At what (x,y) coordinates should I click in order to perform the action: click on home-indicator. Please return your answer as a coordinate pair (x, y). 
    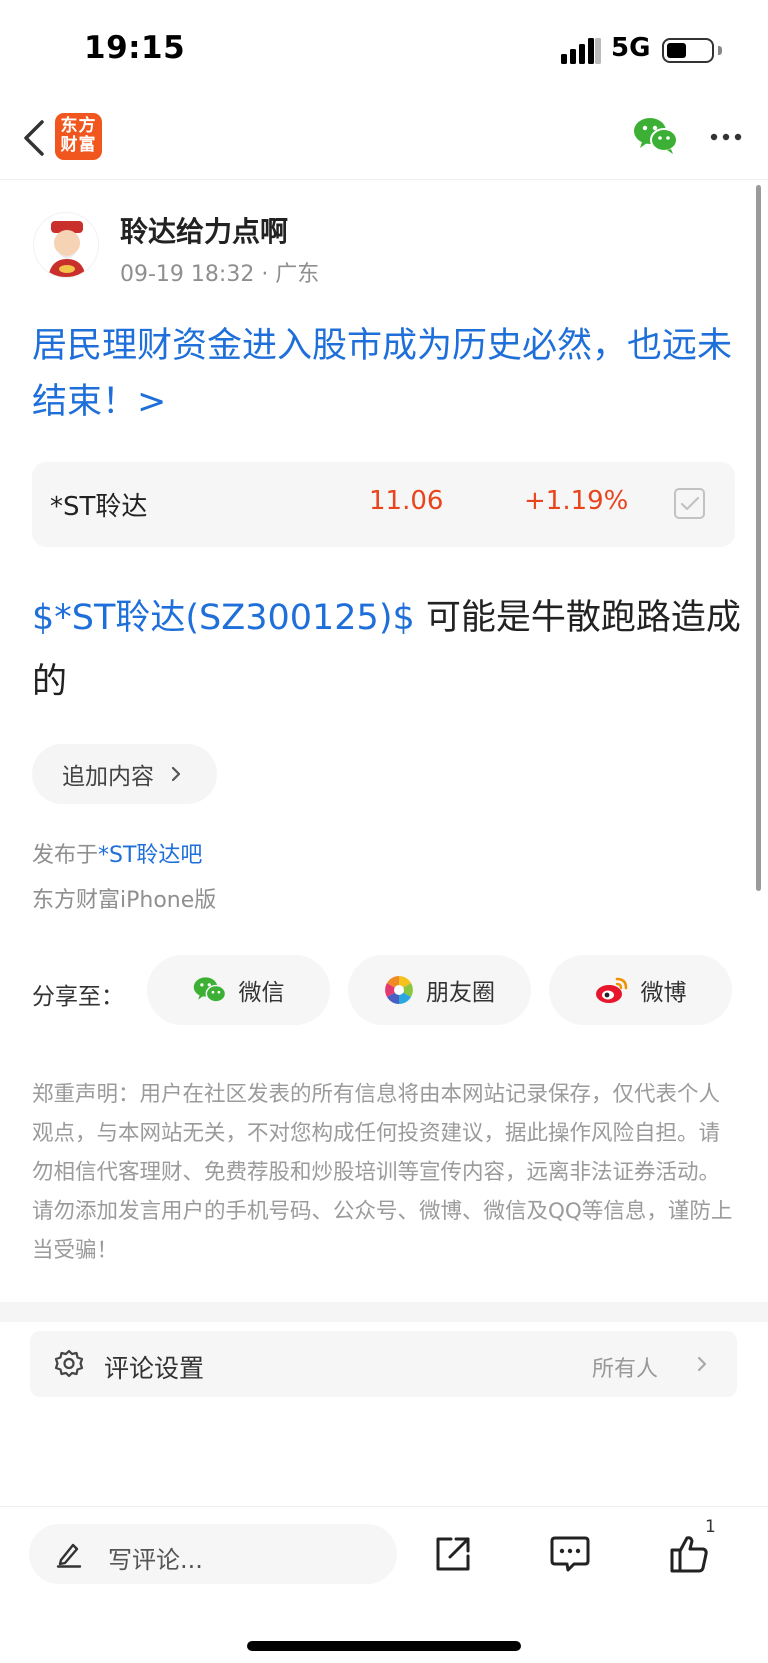
    Looking at the image, I should click on (384, 1646).